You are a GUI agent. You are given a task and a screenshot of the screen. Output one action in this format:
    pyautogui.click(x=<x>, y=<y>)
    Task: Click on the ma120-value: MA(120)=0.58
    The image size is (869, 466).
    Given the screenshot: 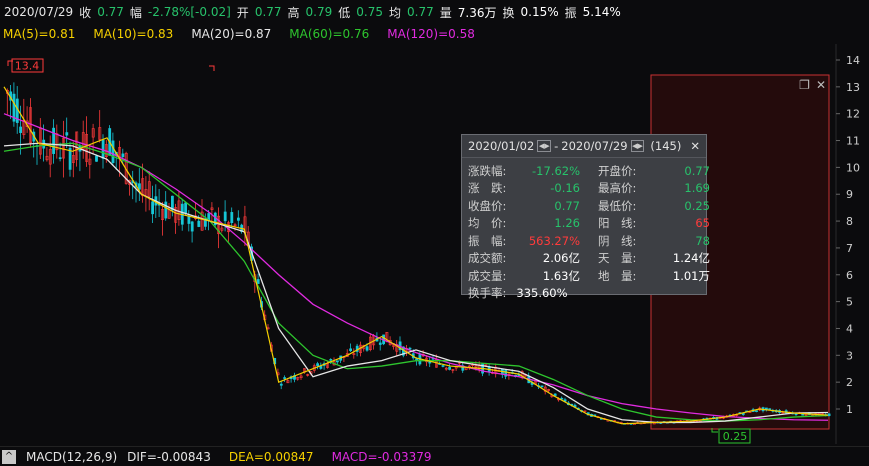 What is the action you would take?
    pyautogui.click(x=431, y=34)
    